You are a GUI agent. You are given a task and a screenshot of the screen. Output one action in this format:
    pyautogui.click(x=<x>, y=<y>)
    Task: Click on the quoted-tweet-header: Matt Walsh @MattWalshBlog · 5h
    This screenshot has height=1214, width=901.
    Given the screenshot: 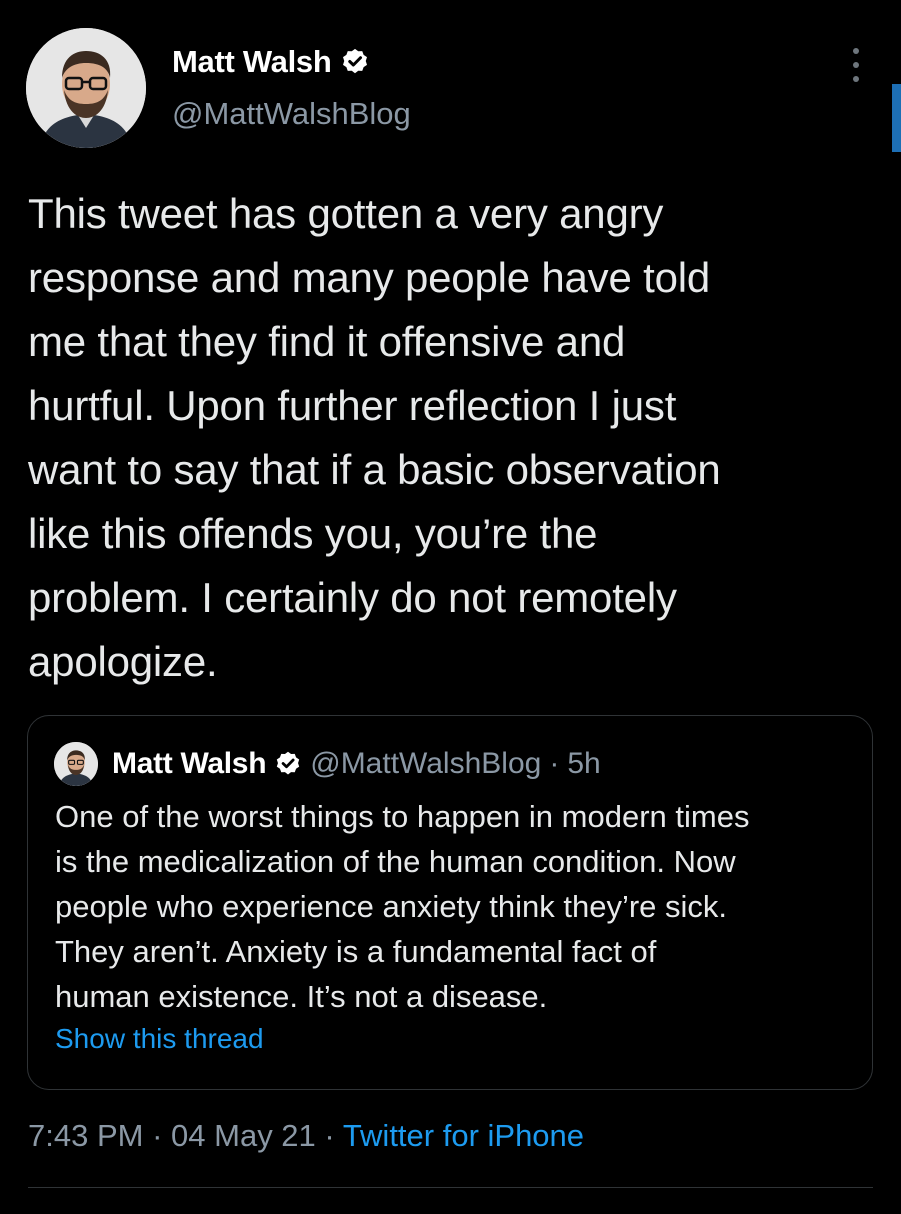 What is the action you would take?
    pyautogui.click(x=327, y=764)
    